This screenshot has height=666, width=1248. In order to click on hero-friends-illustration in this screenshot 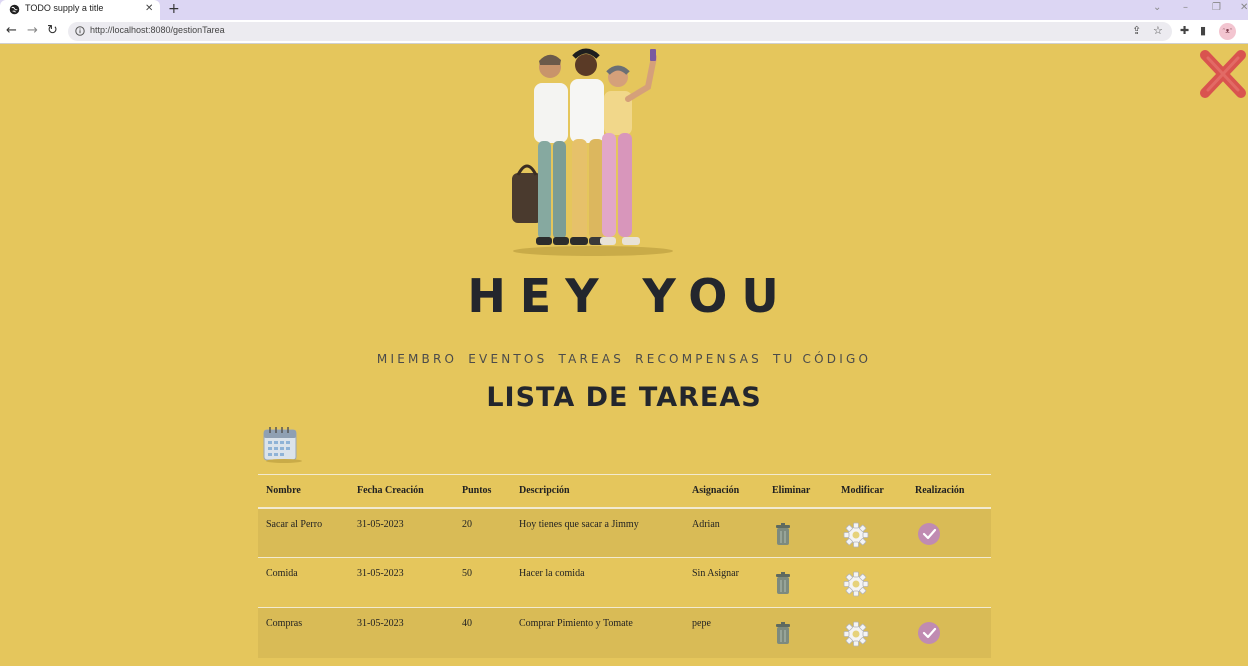, I will do `click(592, 152)`.